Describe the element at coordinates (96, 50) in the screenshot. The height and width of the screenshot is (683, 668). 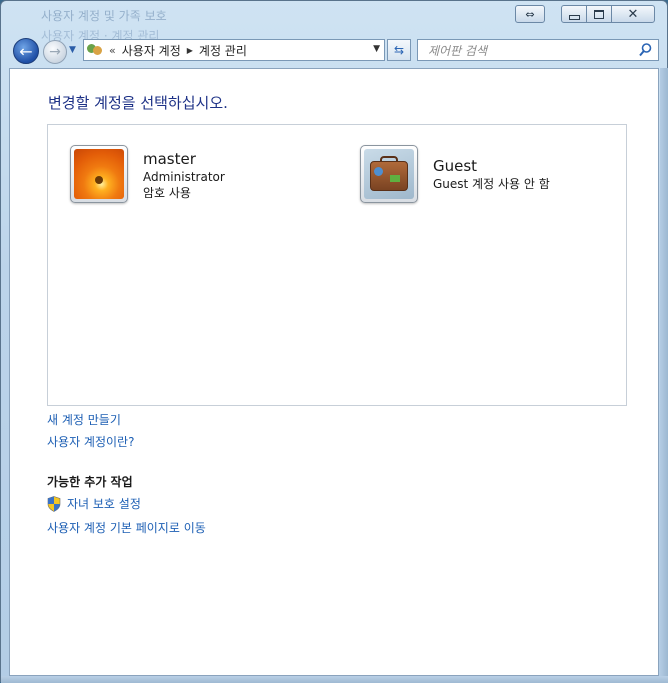
I see `users-icon` at that location.